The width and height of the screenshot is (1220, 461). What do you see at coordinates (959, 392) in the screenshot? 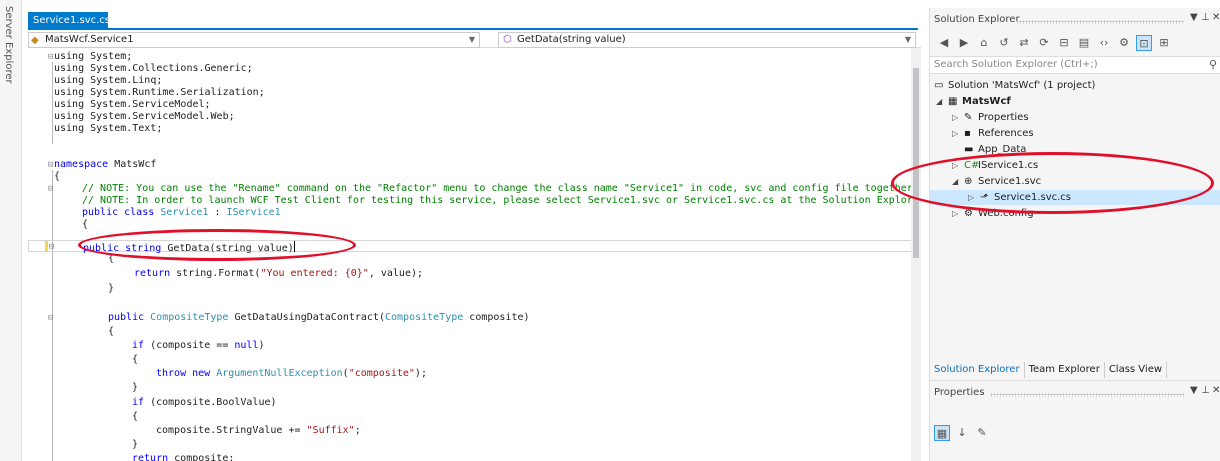
I see `properties-title: Properties` at bounding box center [959, 392].